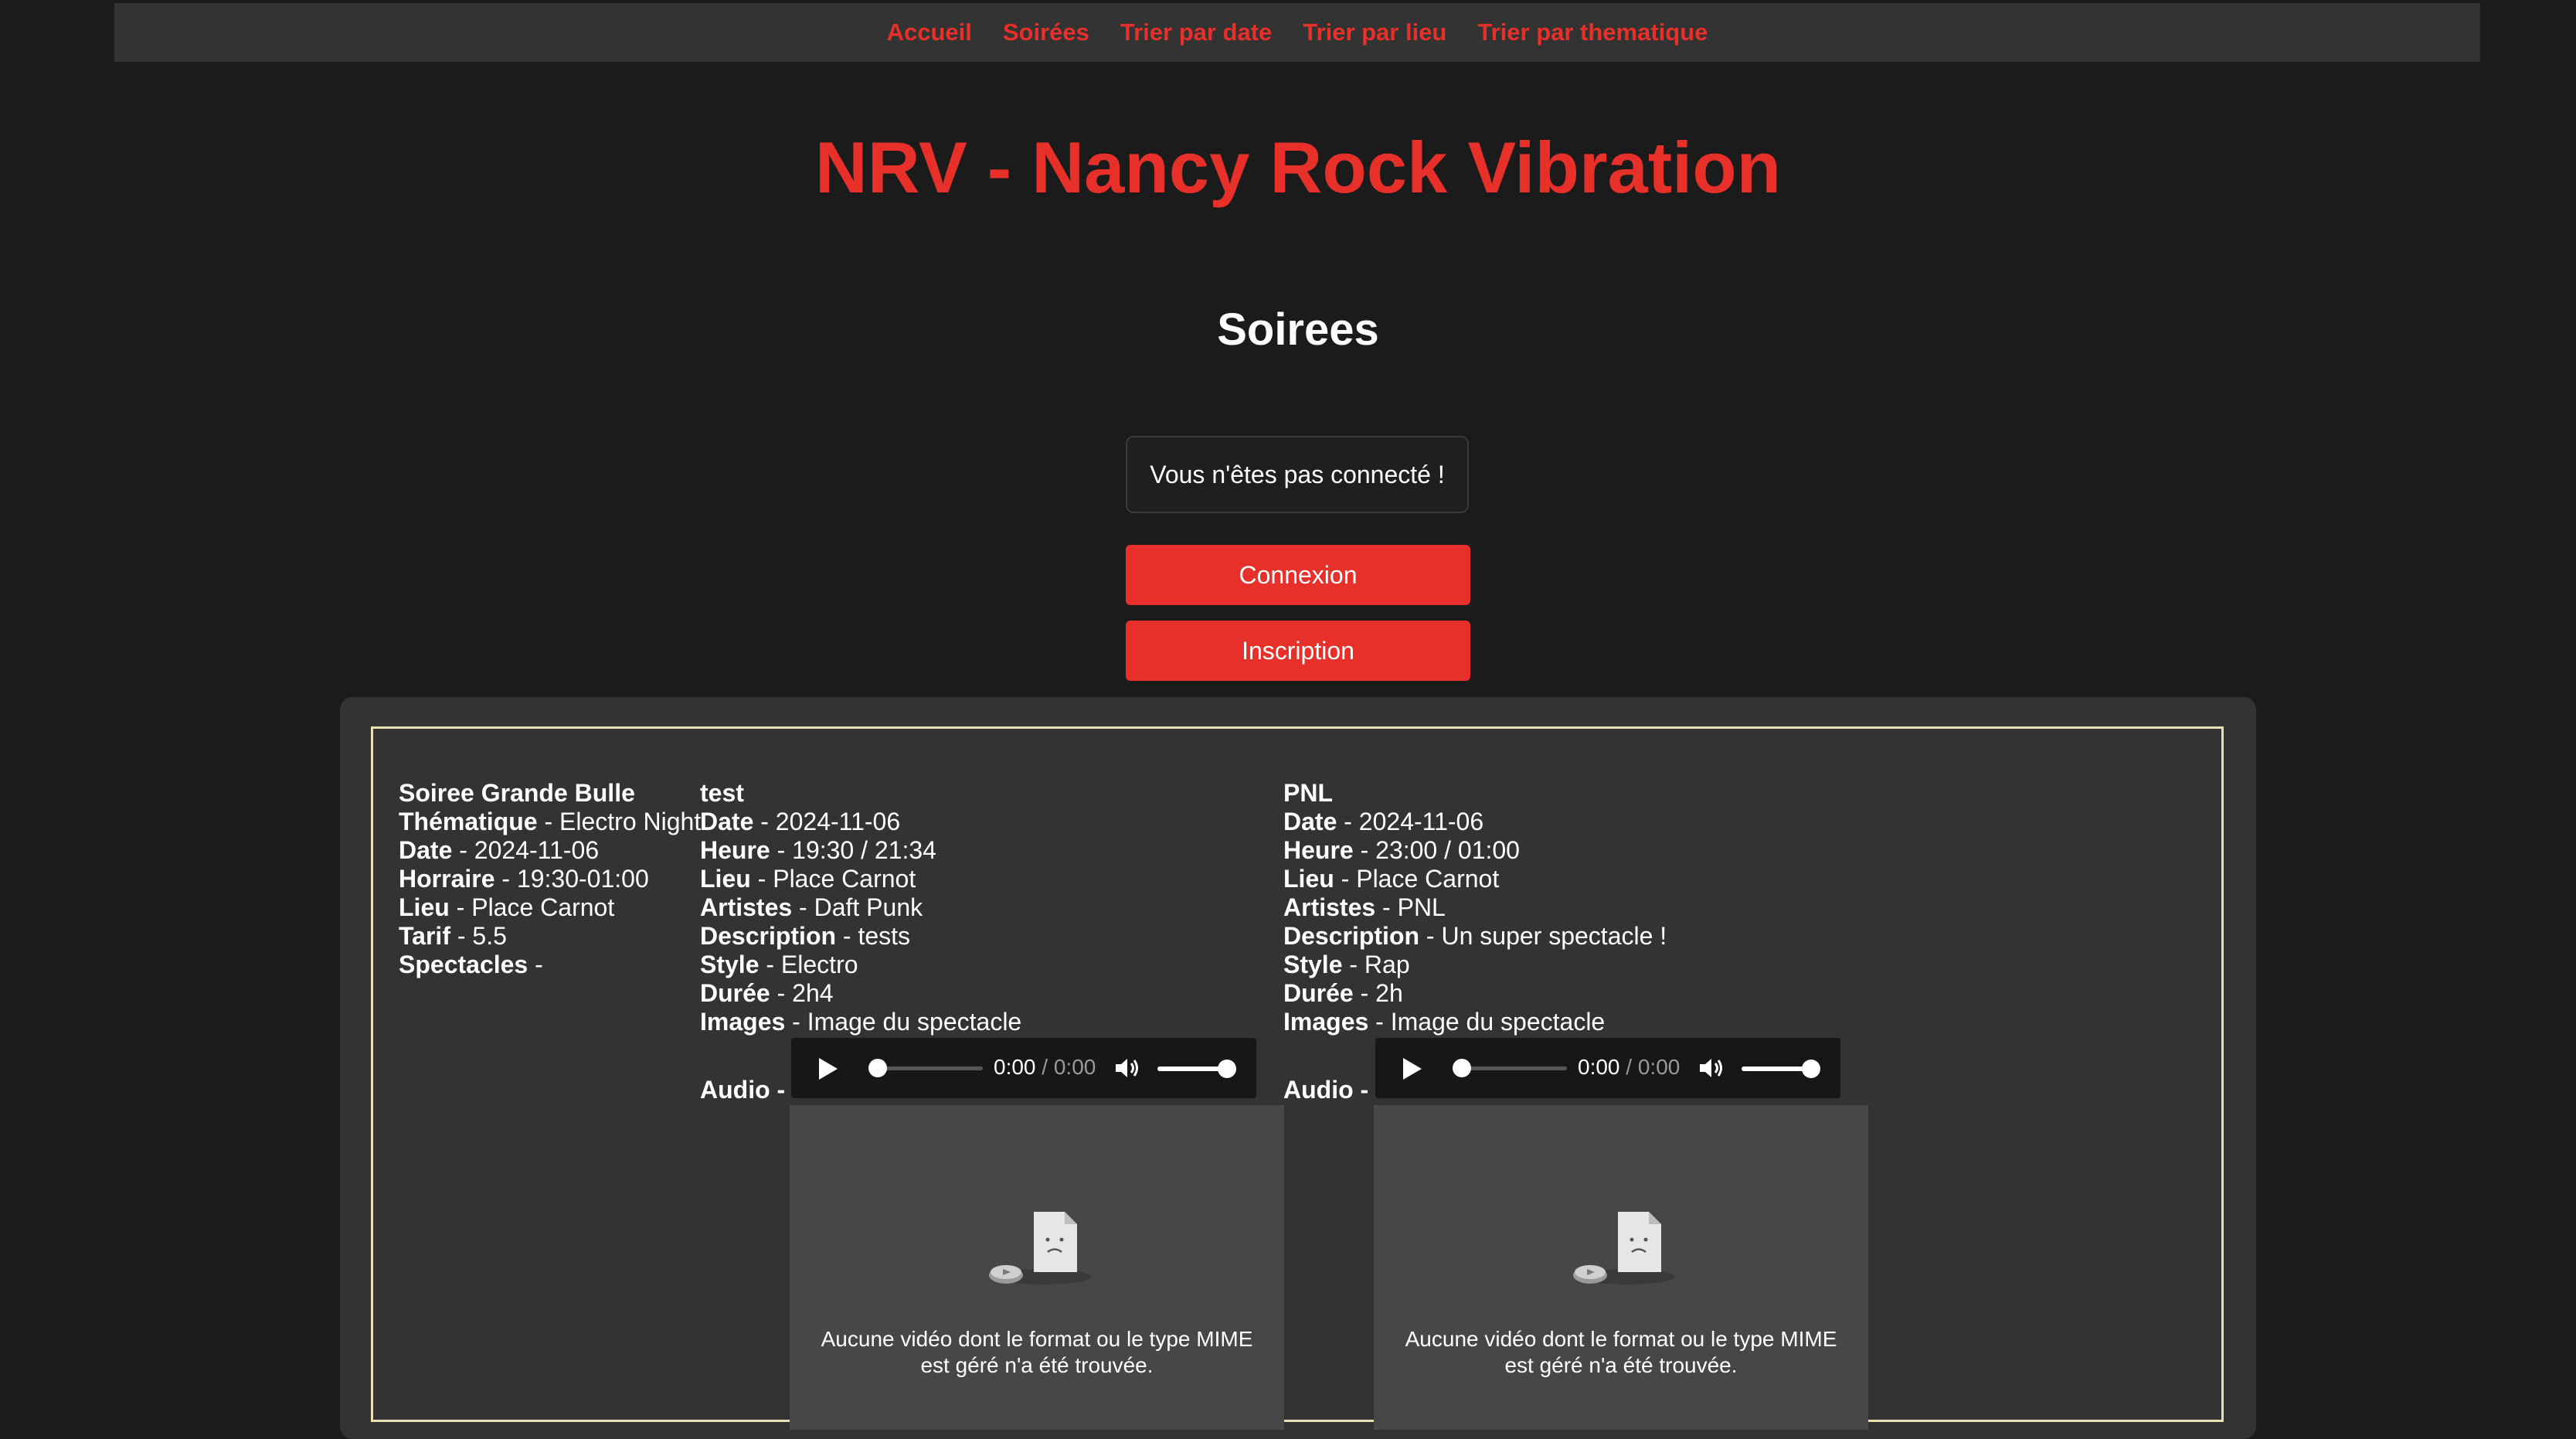 The height and width of the screenshot is (1439, 2576). I want to click on nav-trier-lieu: Trier par lieu, so click(1374, 32).